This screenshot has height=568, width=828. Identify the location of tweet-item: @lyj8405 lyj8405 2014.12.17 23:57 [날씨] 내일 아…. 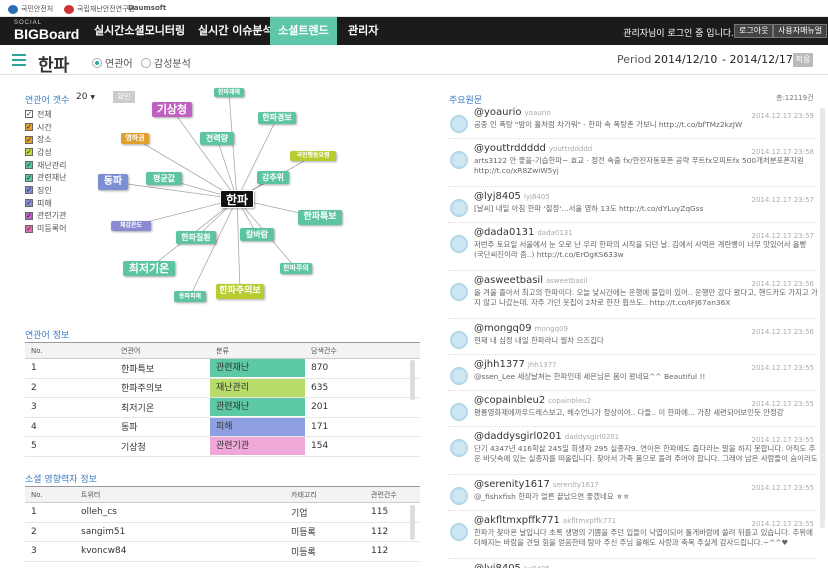
(633, 206).